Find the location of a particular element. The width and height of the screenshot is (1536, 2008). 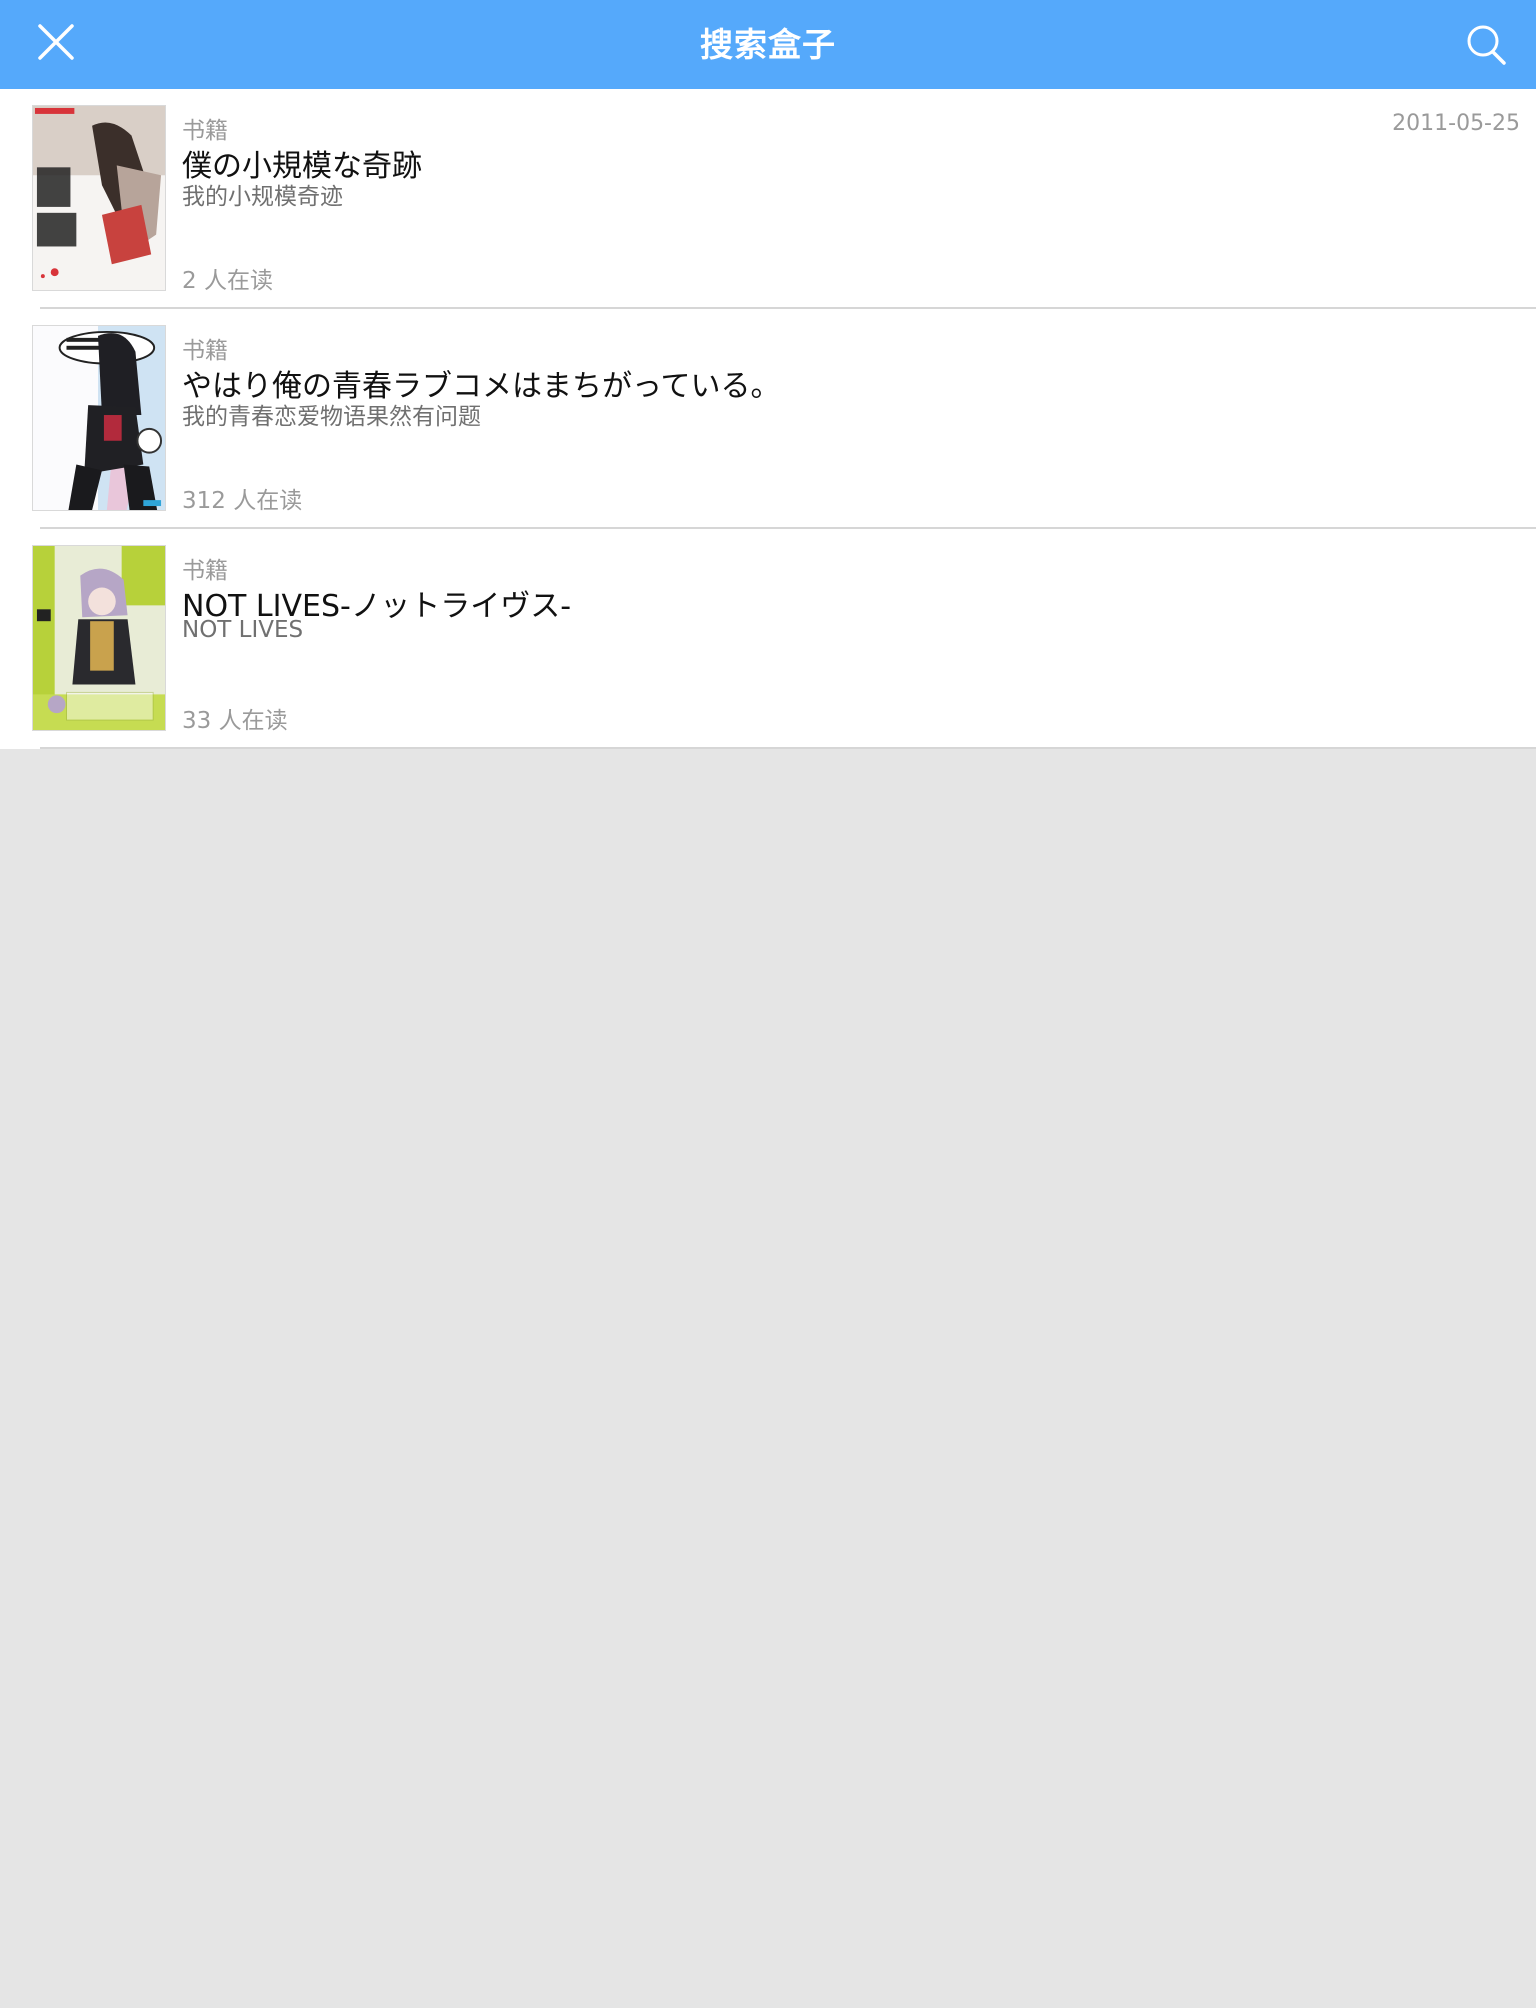

reader-count: 312 人在读 is located at coordinates (242, 501).